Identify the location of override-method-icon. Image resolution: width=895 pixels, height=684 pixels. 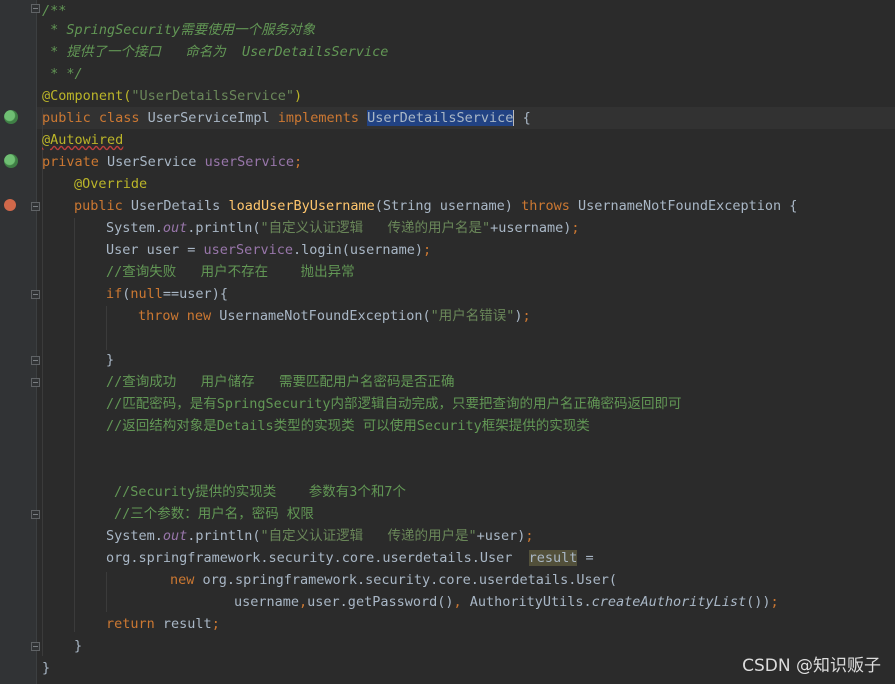
(10, 205).